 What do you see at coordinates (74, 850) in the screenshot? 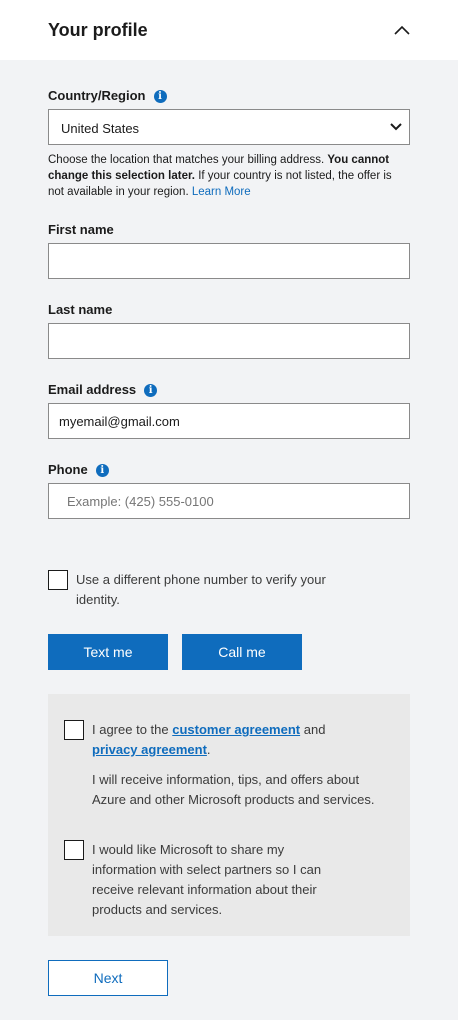
I see `share-info-checkbox` at bounding box center [74, 850].